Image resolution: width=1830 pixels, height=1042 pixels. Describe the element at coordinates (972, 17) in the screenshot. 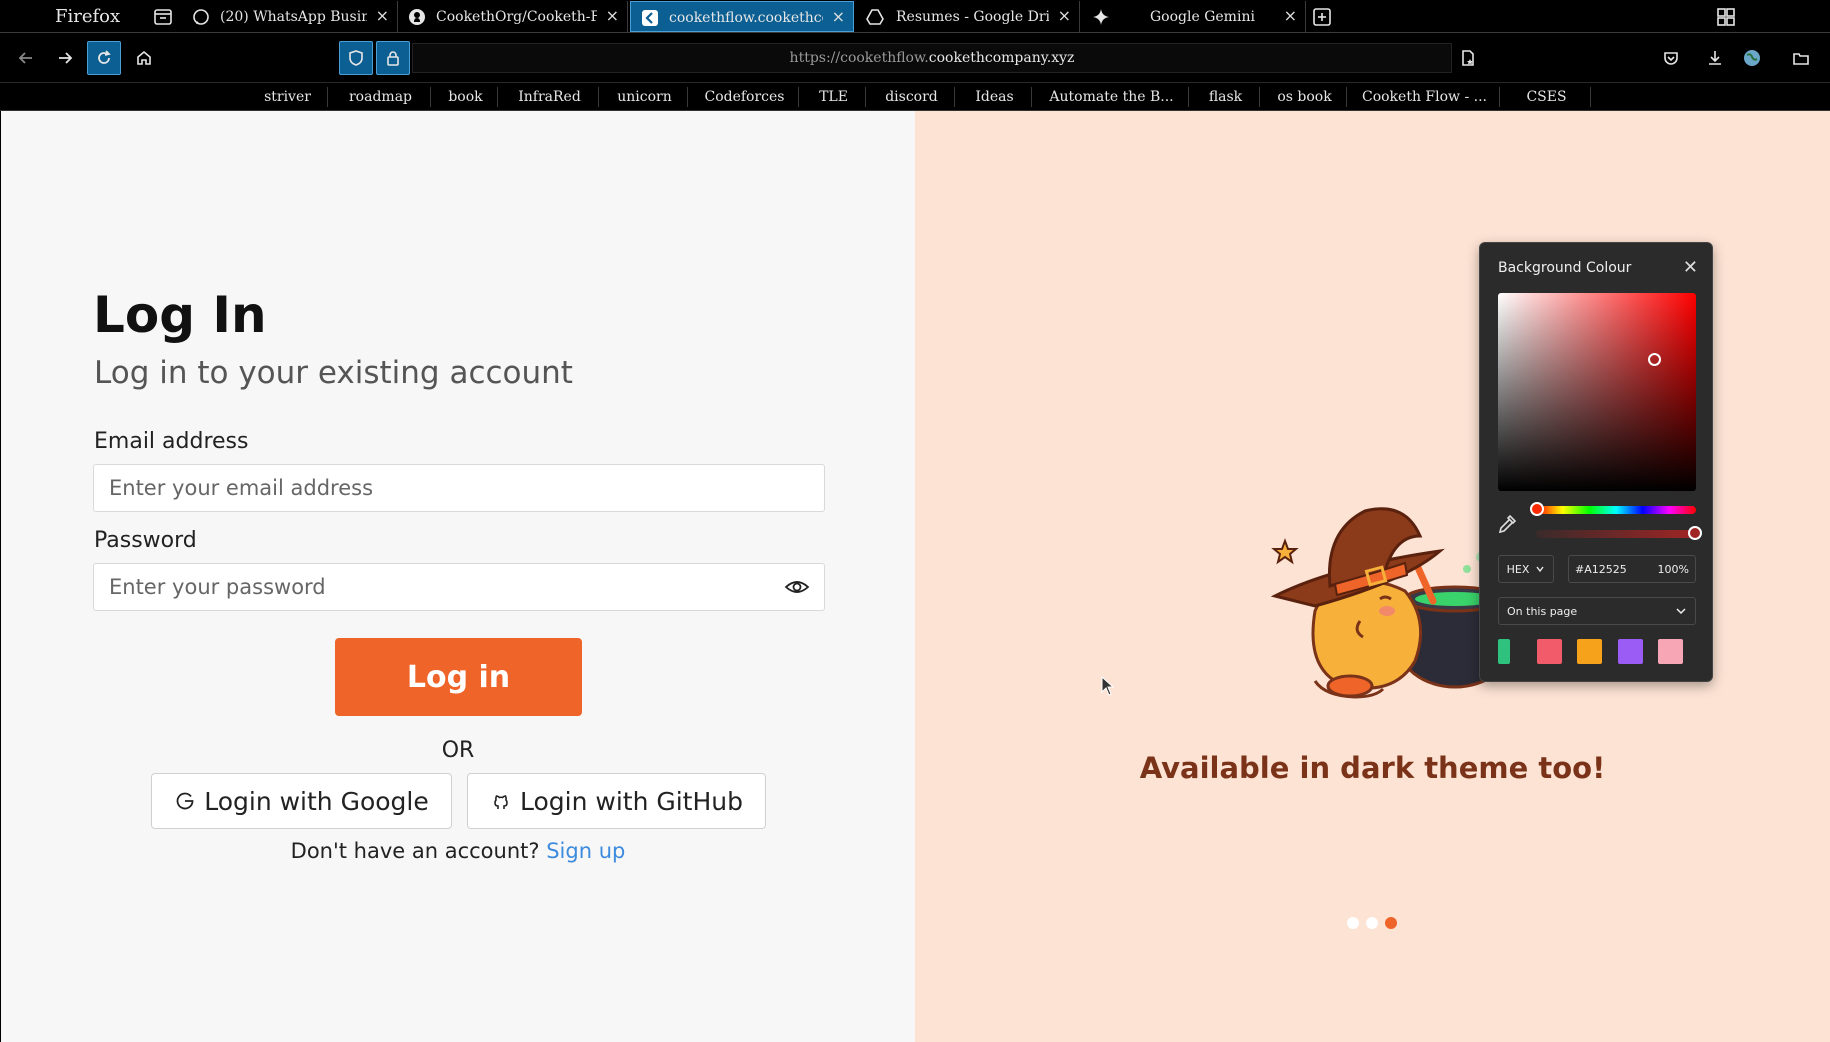

I see `tab-title: Resumes - Google Drive` at that location.